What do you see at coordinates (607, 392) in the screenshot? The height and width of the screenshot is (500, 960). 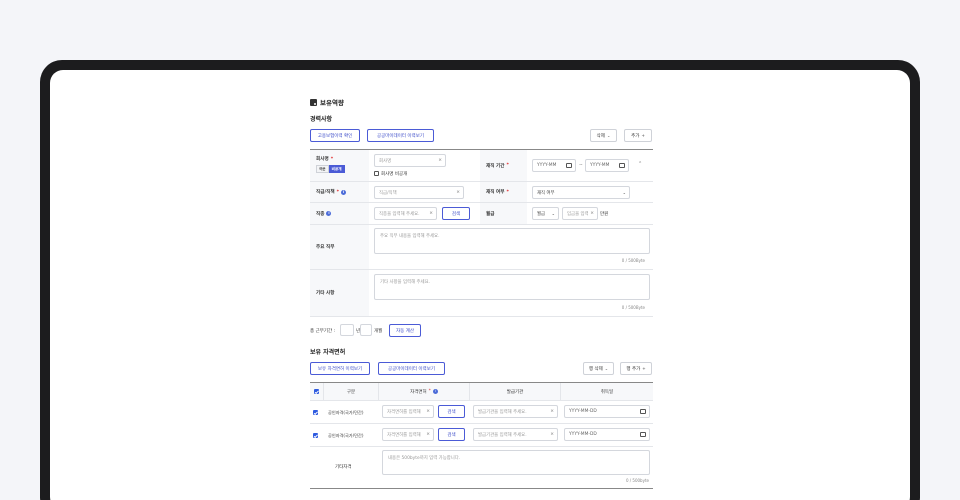 I see `col-date: 취득일` at bounding box center [607, 392].